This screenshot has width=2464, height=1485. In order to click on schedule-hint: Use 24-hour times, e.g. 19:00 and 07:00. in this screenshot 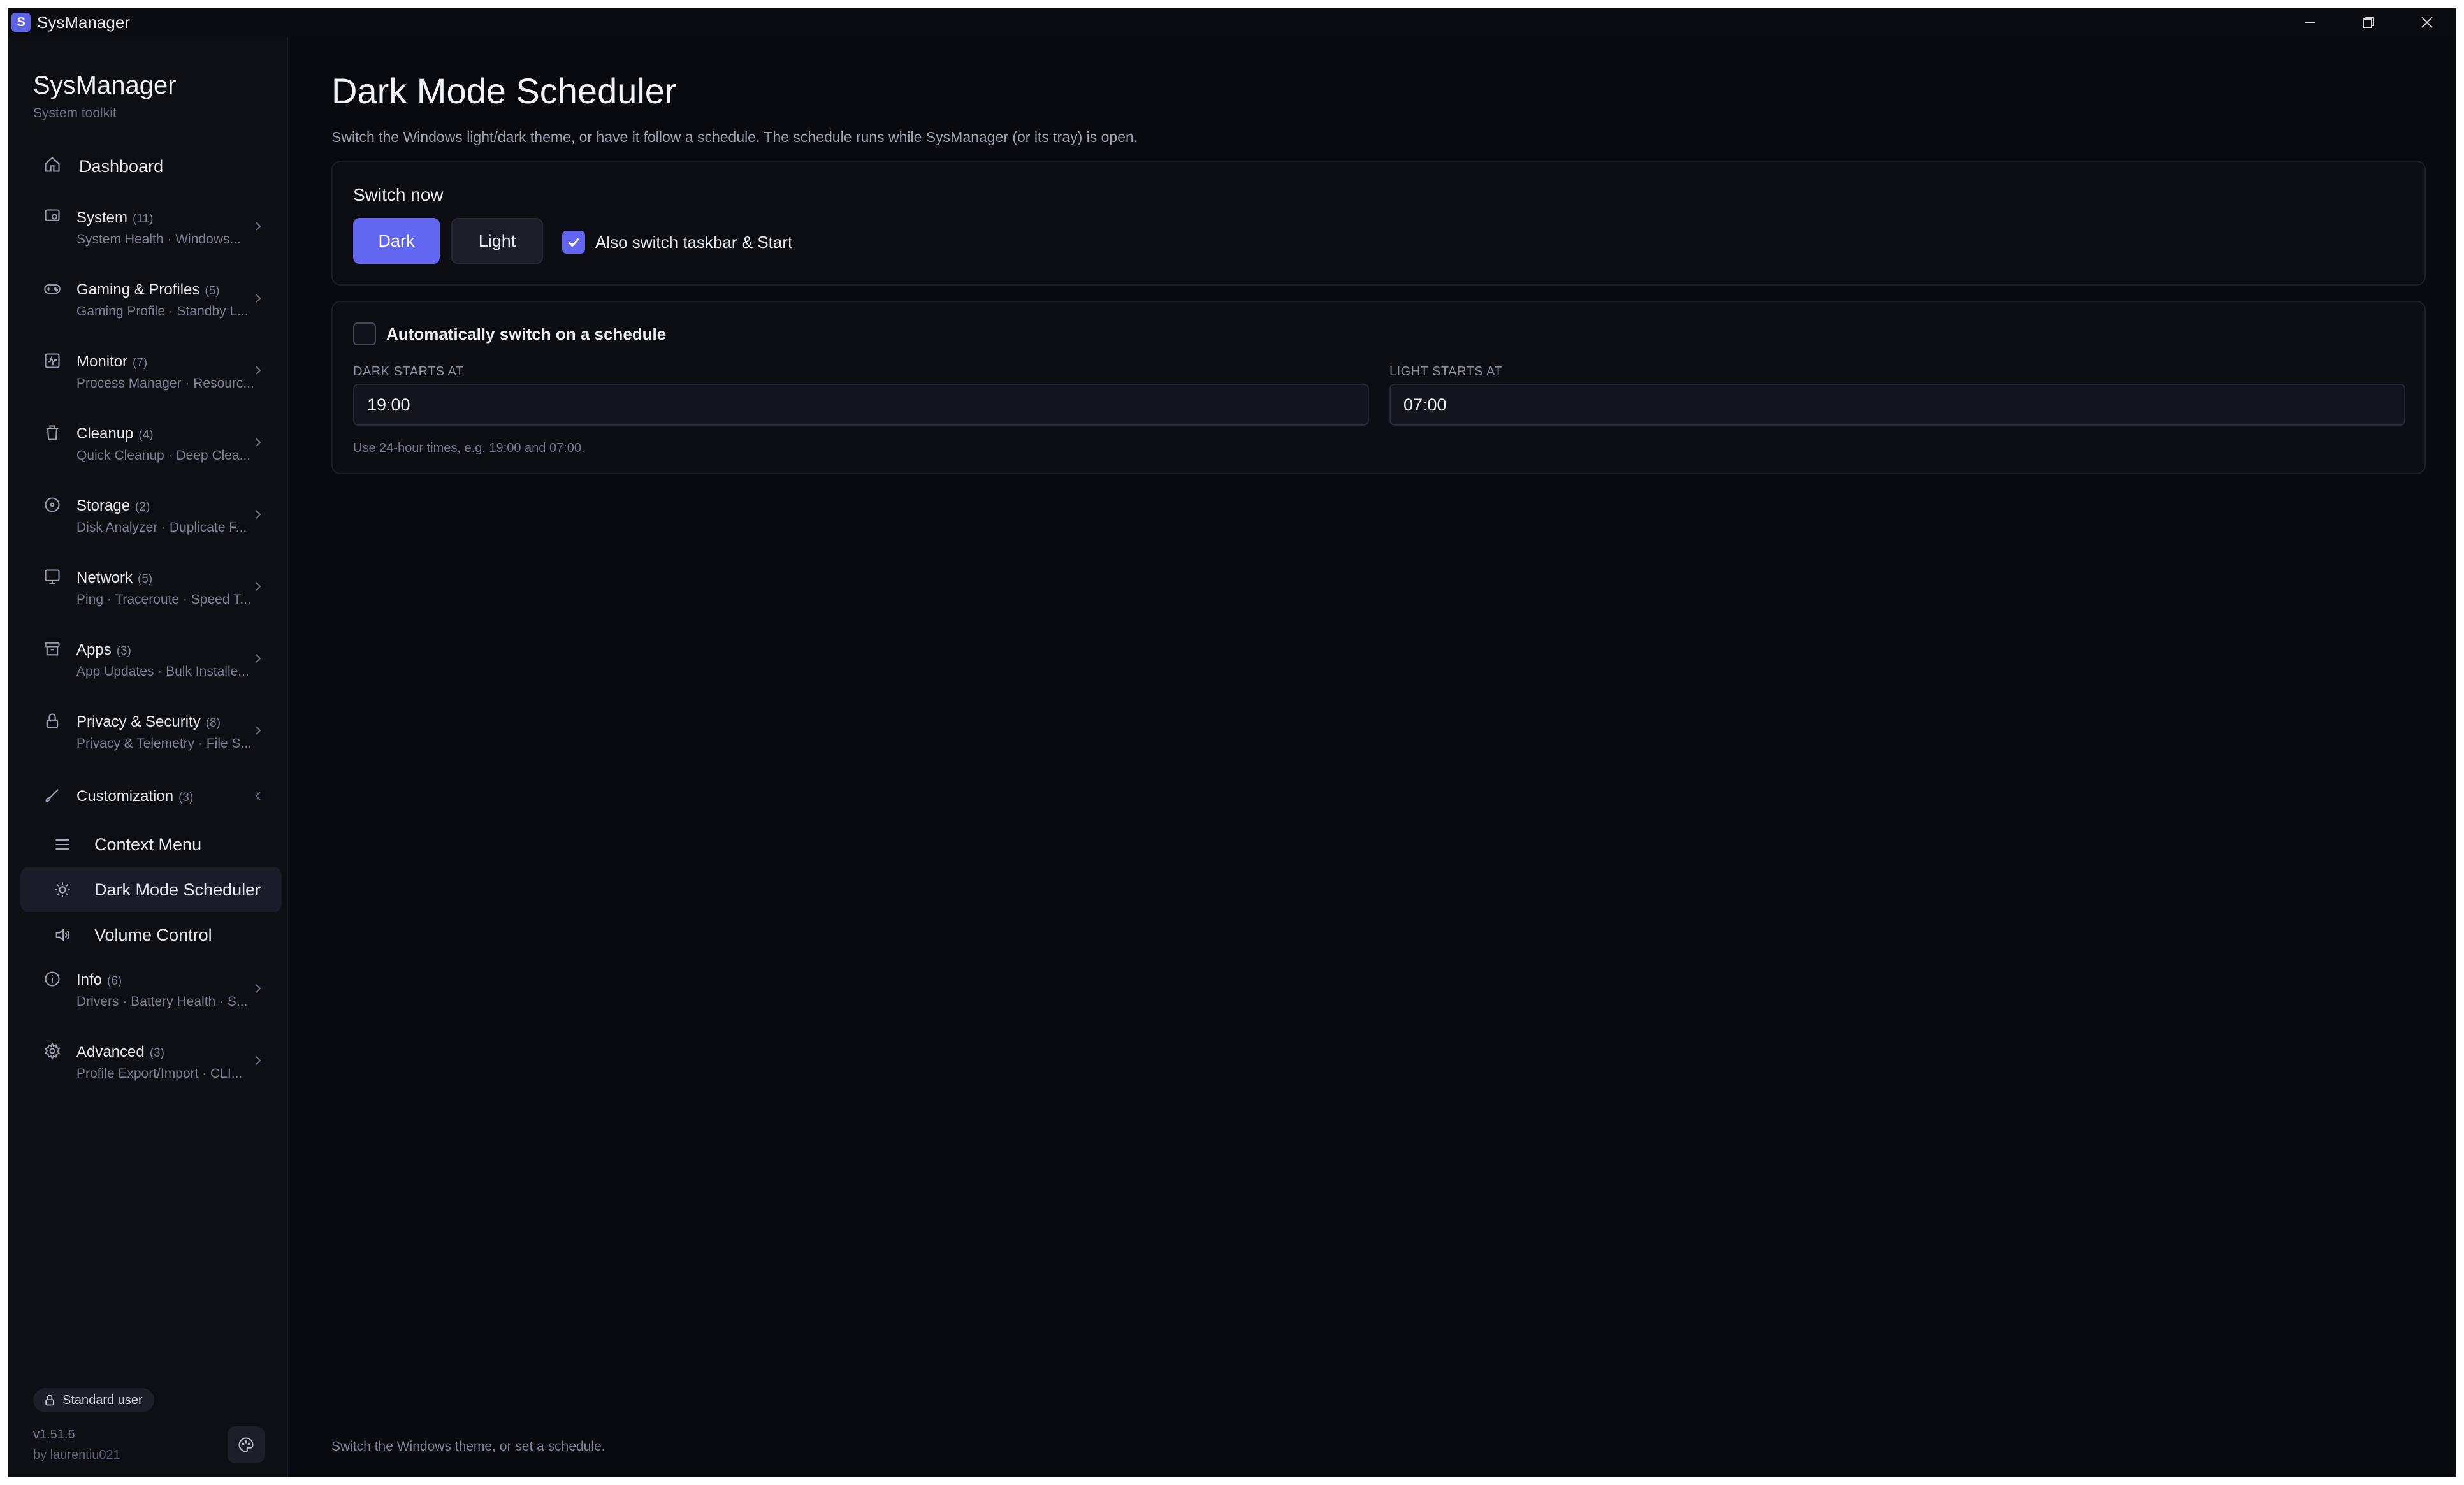, I will do `click(469, 448)`.